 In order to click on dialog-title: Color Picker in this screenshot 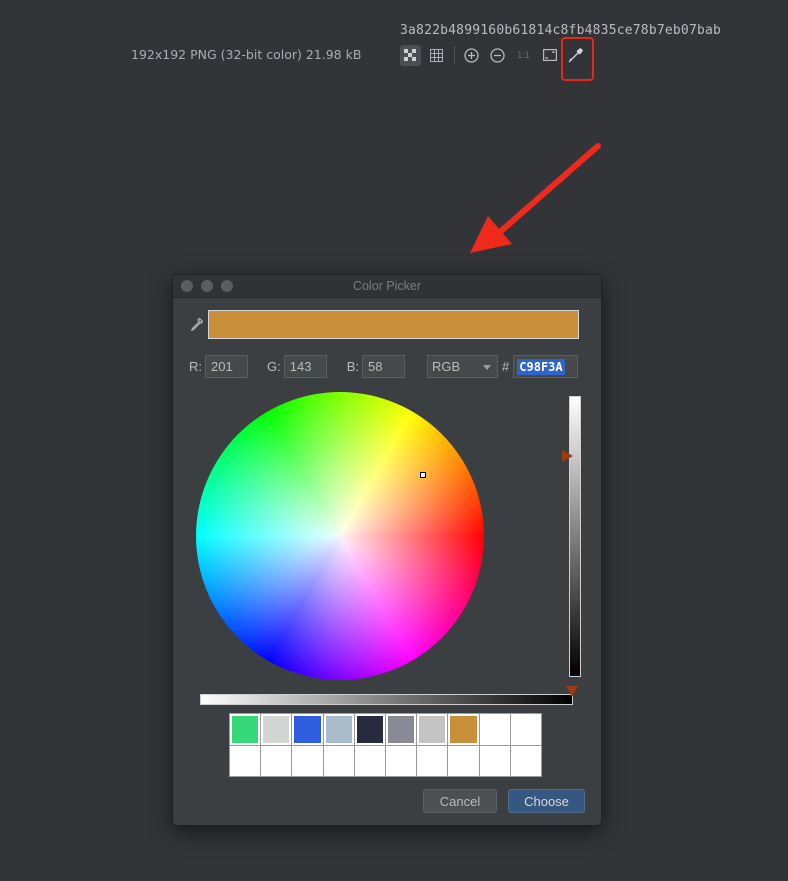, I will do `click(387, 286)`.